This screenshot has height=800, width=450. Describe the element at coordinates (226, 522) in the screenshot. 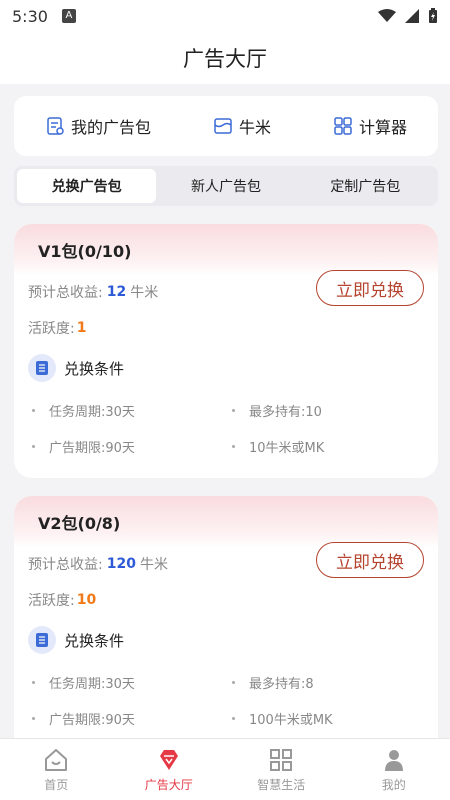

I see `package-title: V2包(0/8)` at that location.